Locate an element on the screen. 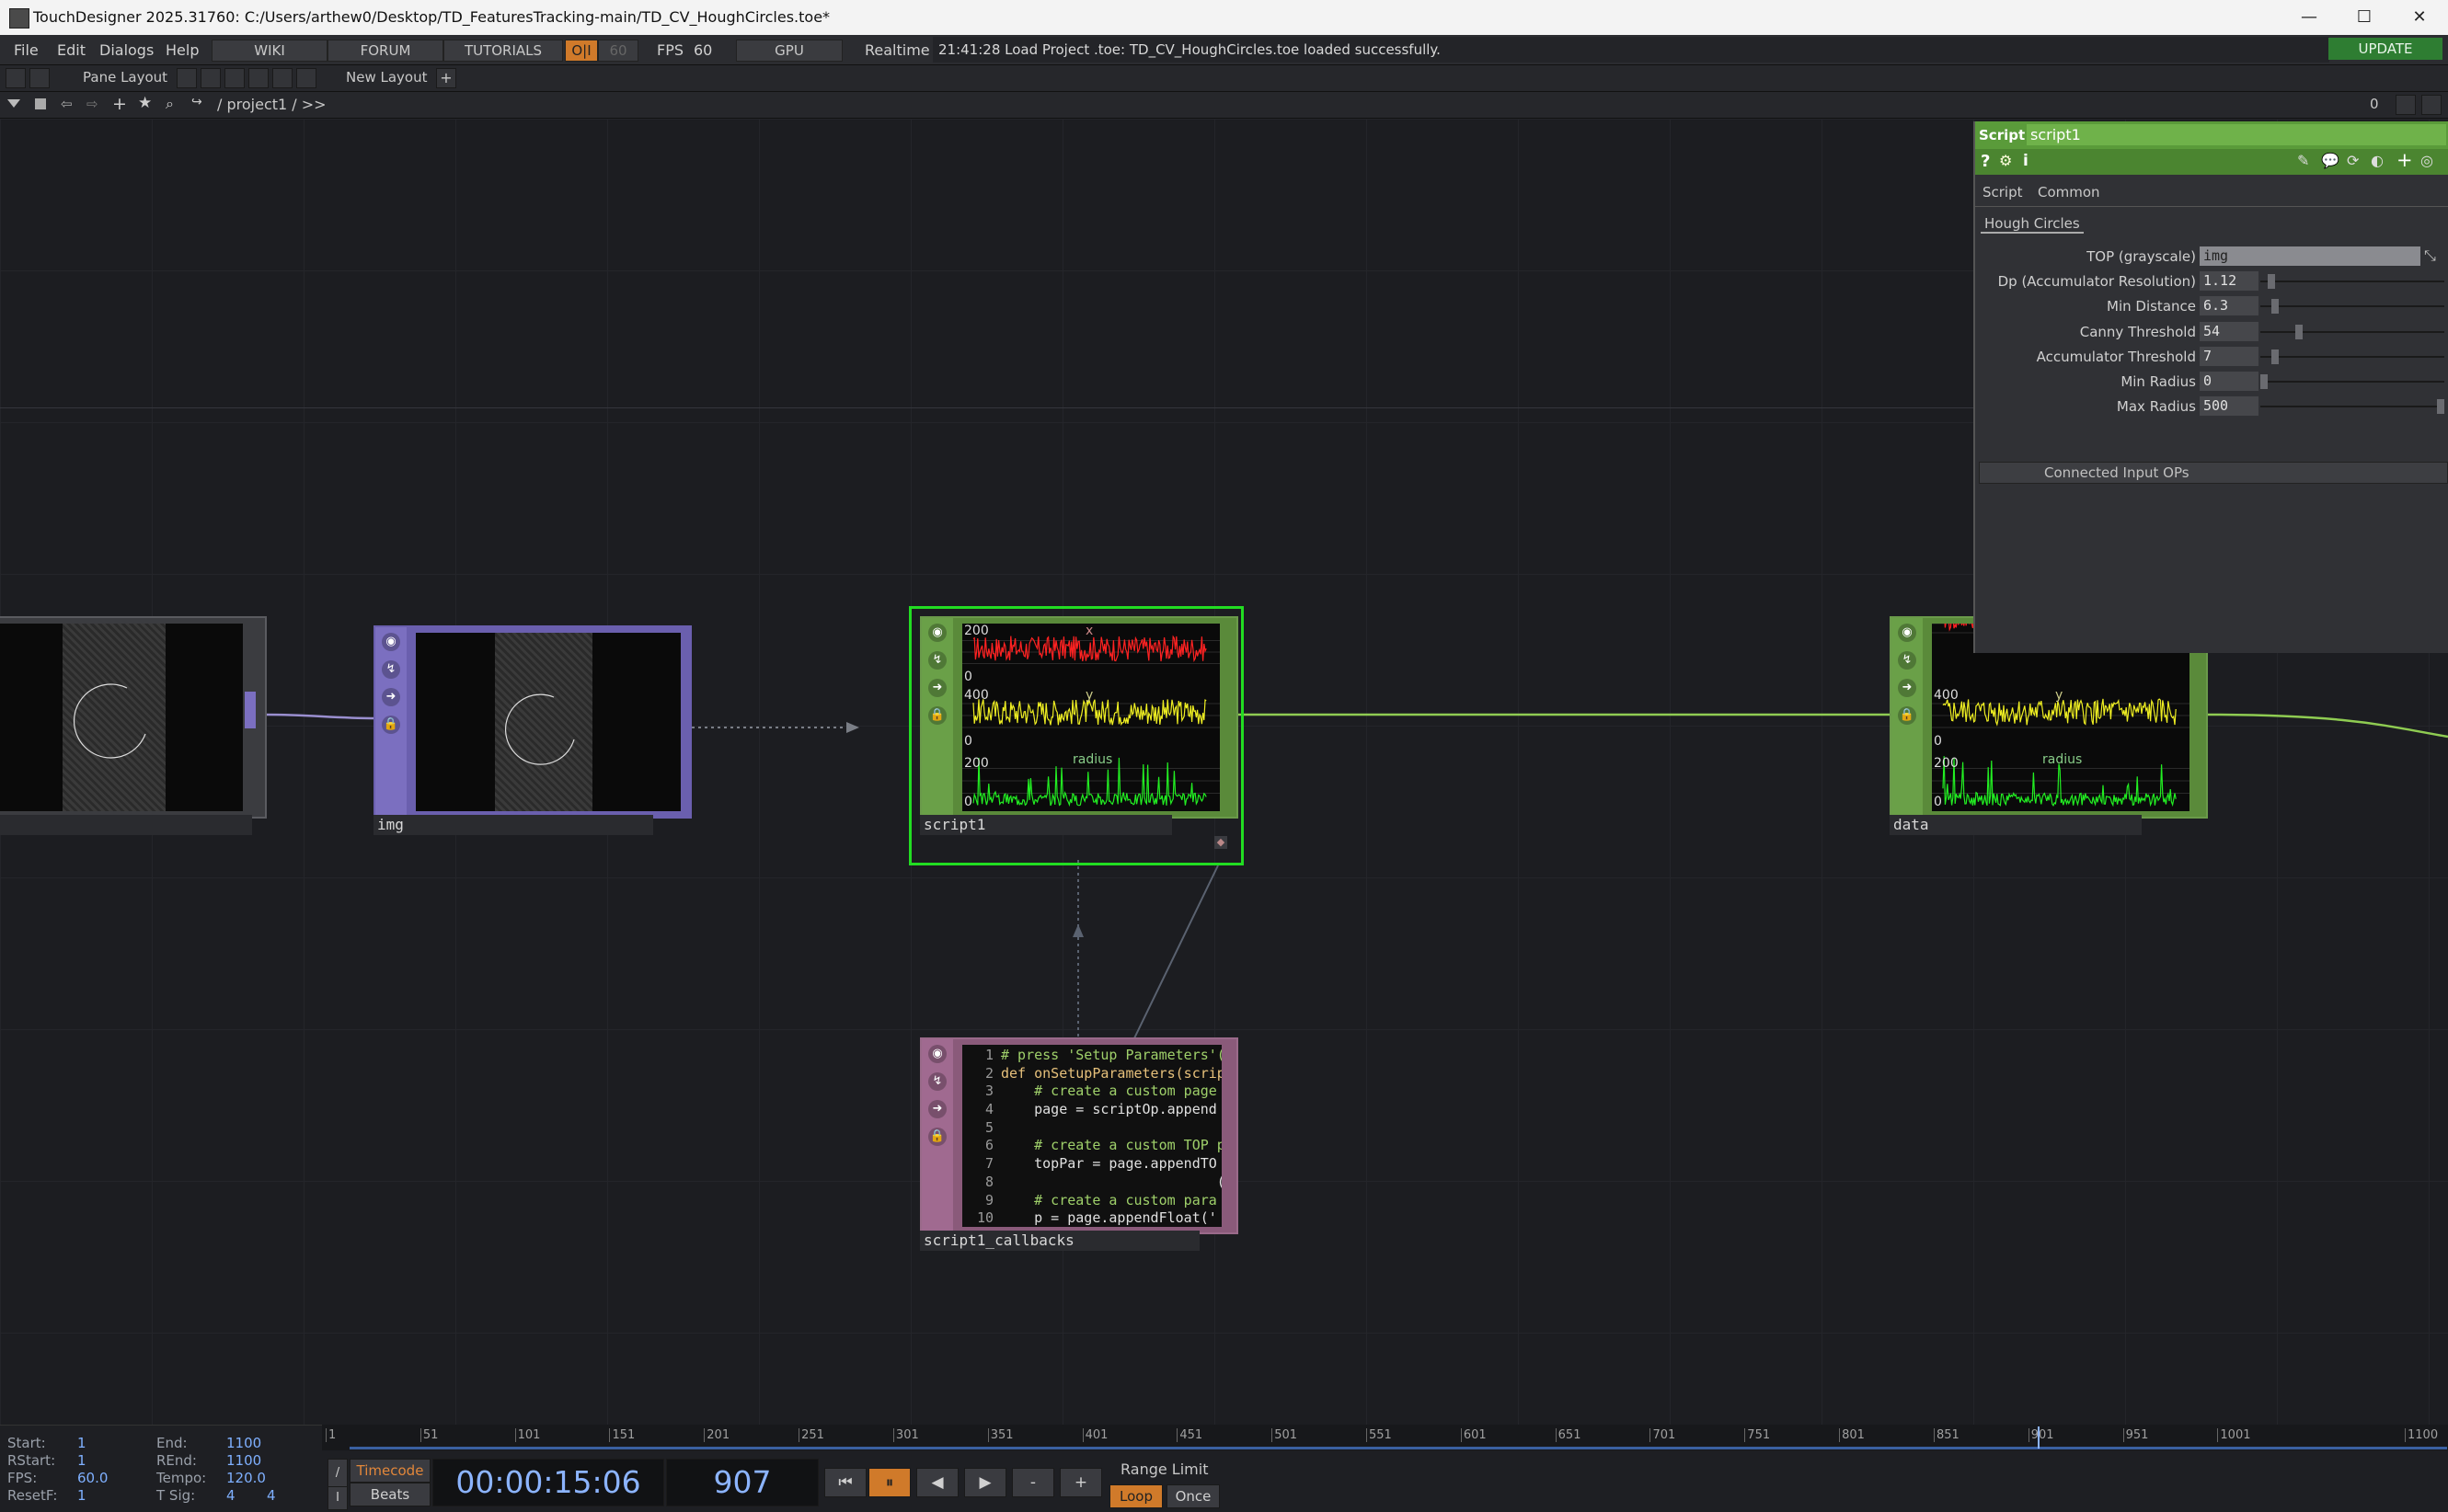 This screenshot has height=1512, width=2448. op-name-field: script1 is located at coordinates (2236, 134).